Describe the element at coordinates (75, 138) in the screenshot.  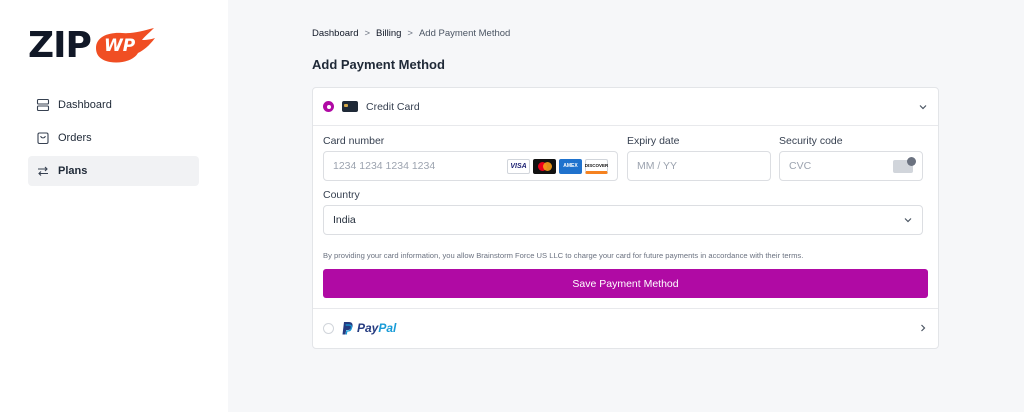
I see `sidebar-item-label: Orders` at that location.